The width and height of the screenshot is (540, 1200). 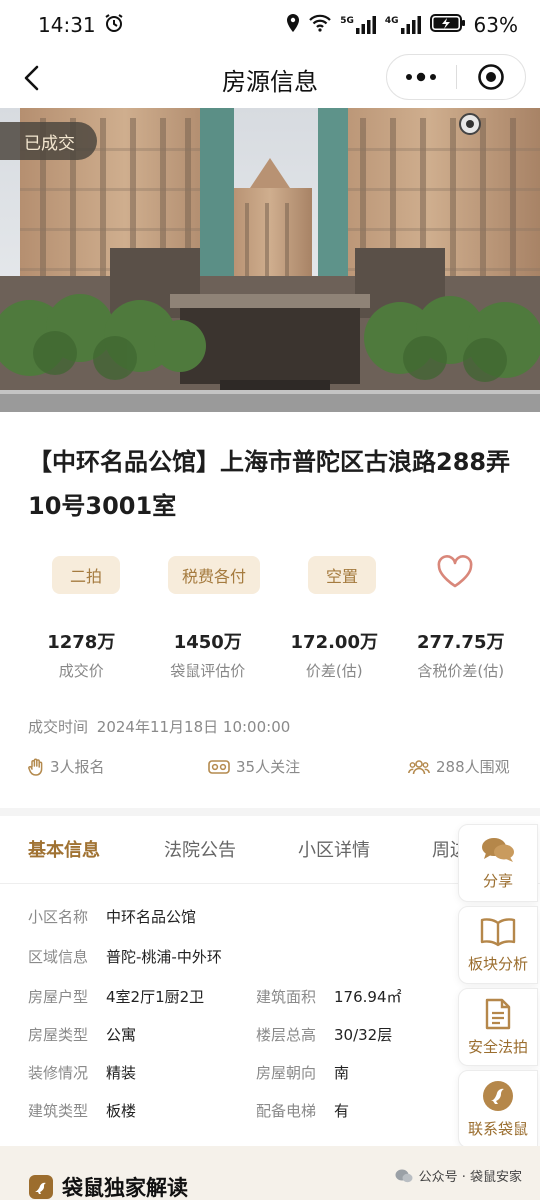 What do you see at coordinates (58, 957) in the screenshot?
I see `info-key: 区域信息` at bounding box center [58, 957].